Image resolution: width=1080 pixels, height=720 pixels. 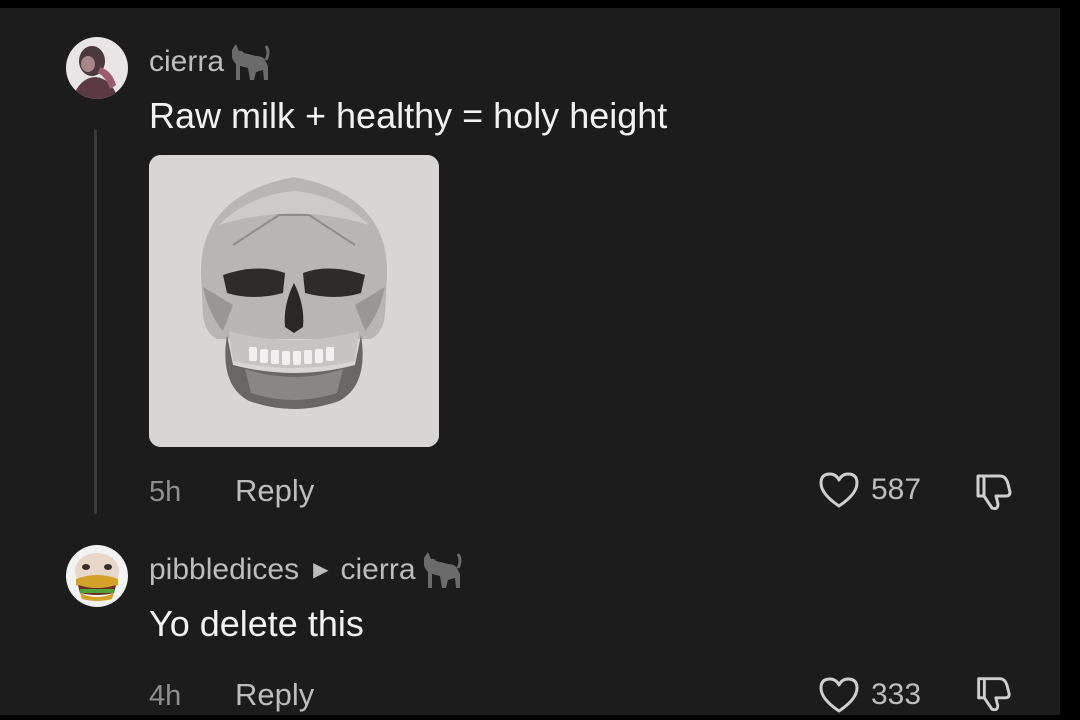 I want to click on username-text: cierra, so click(x=186, y=62).